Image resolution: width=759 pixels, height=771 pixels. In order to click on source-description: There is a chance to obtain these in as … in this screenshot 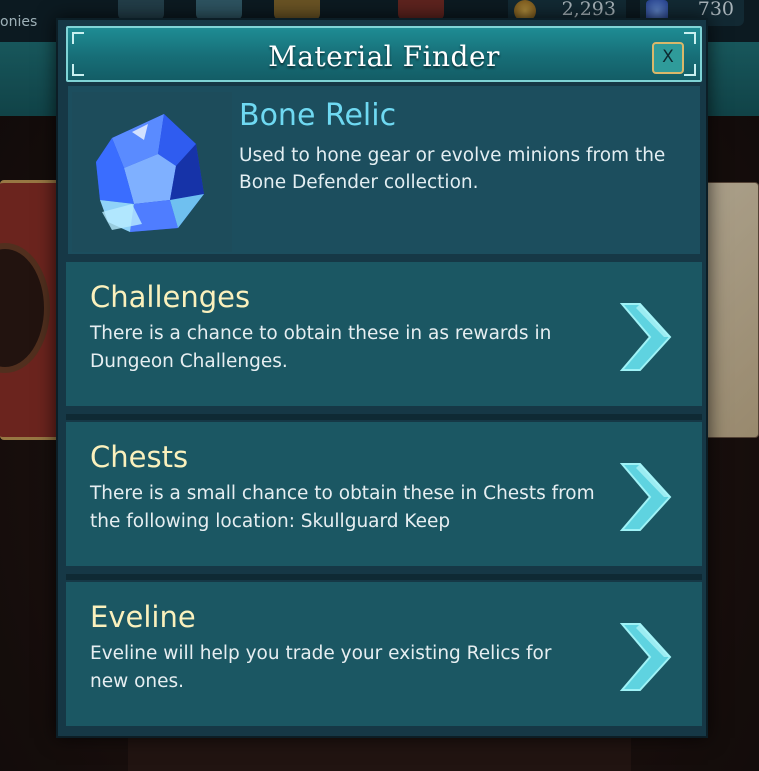, I will do `click(321, 347)`.